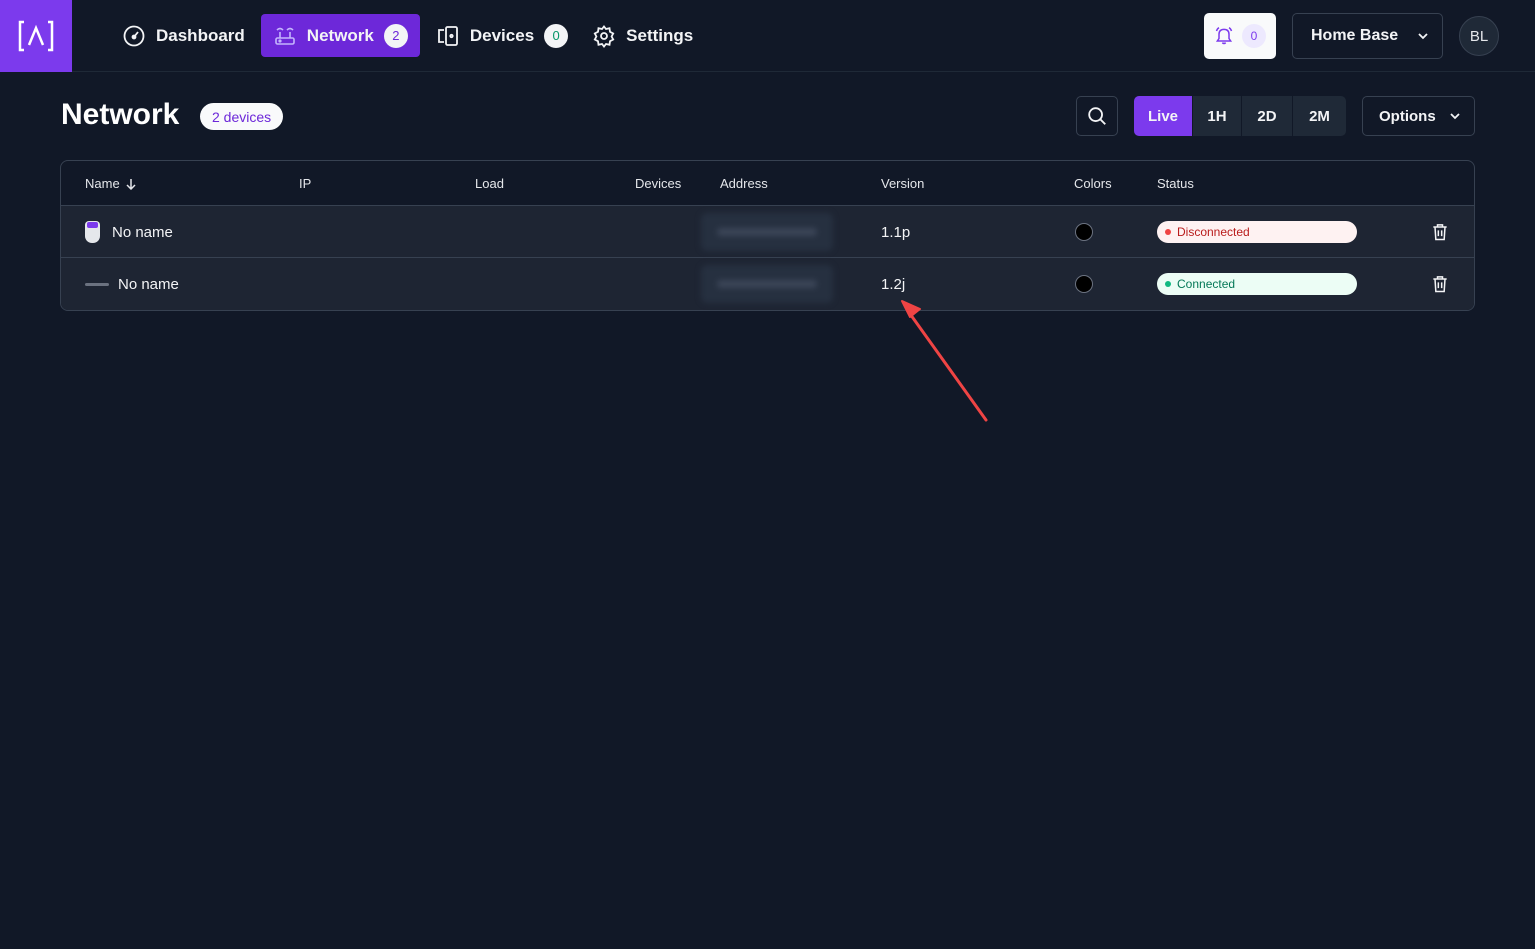  I want to click on home-base-label: Home Base, so click(1355, 35).